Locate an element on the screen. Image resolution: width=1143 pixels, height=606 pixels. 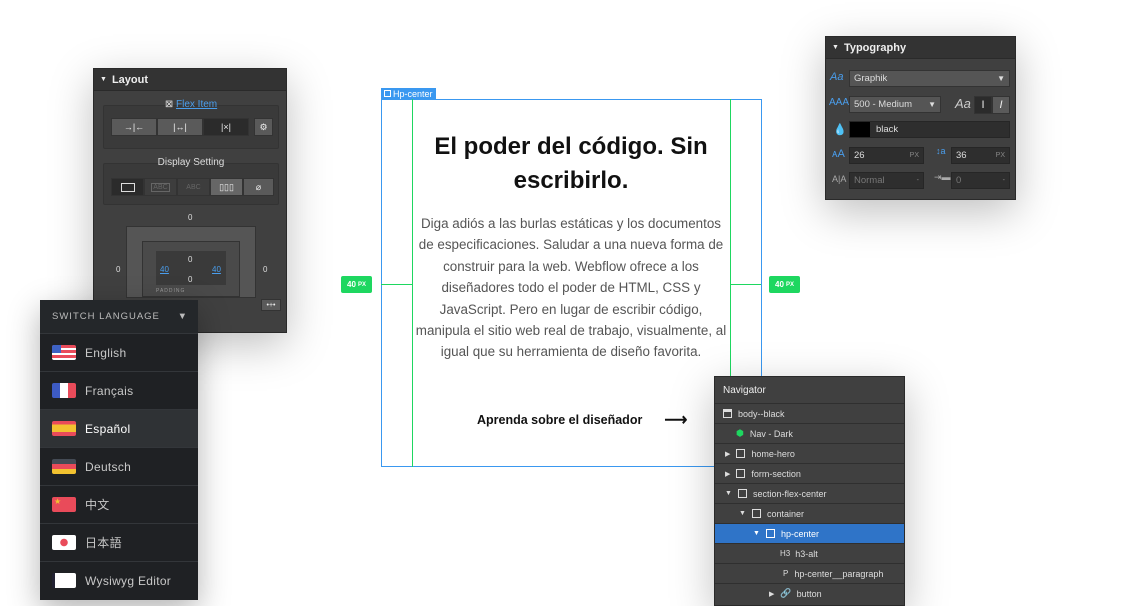
color-swatch is located at coordinates (860, 129).